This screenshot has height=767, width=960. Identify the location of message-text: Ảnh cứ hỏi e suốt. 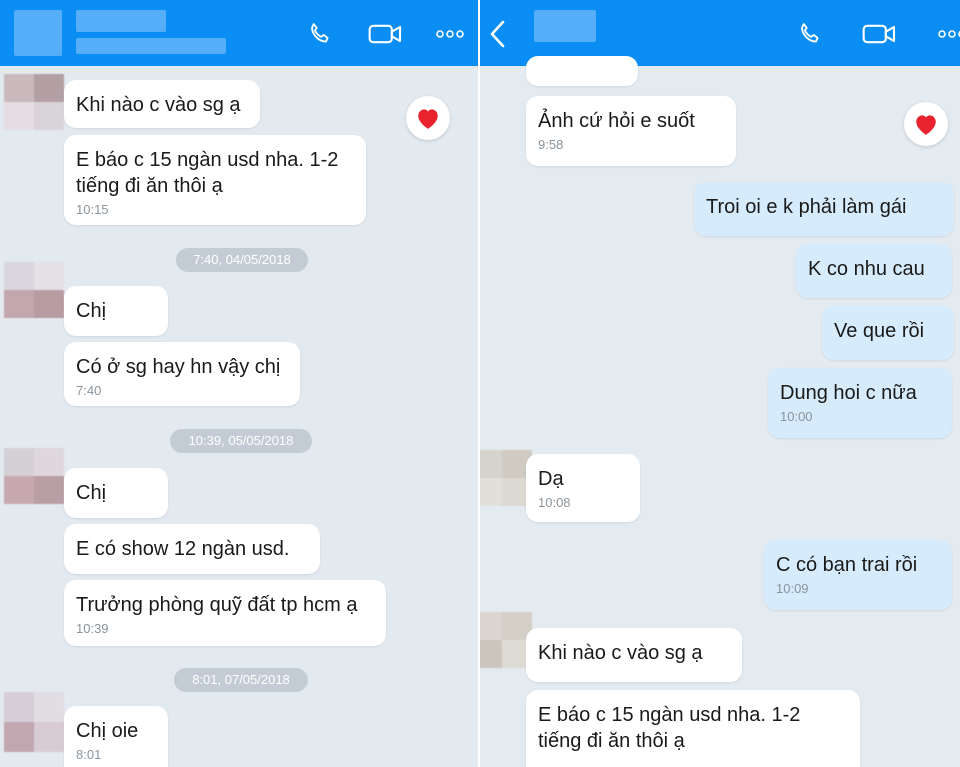
(616, 121).